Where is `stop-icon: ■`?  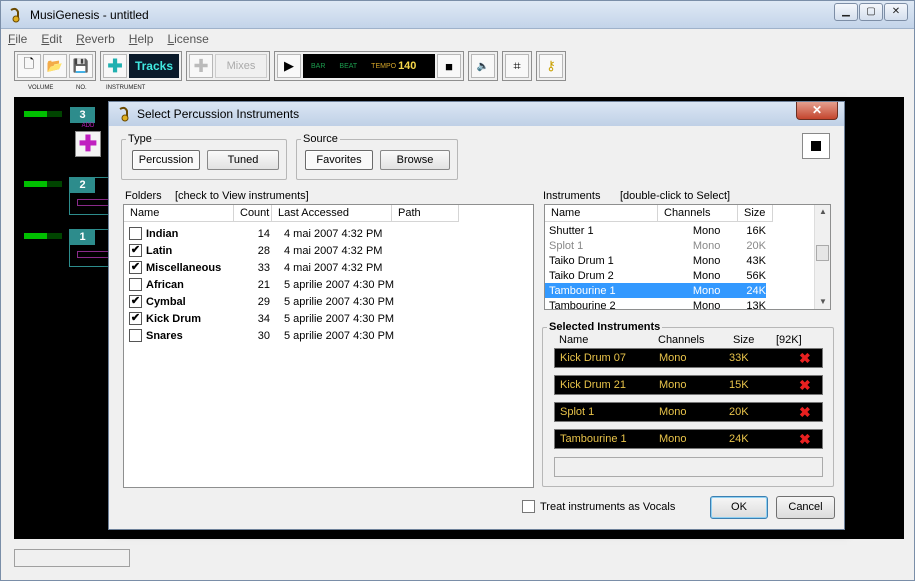 stop-icon: ■ is located at coordinates (449, 66).